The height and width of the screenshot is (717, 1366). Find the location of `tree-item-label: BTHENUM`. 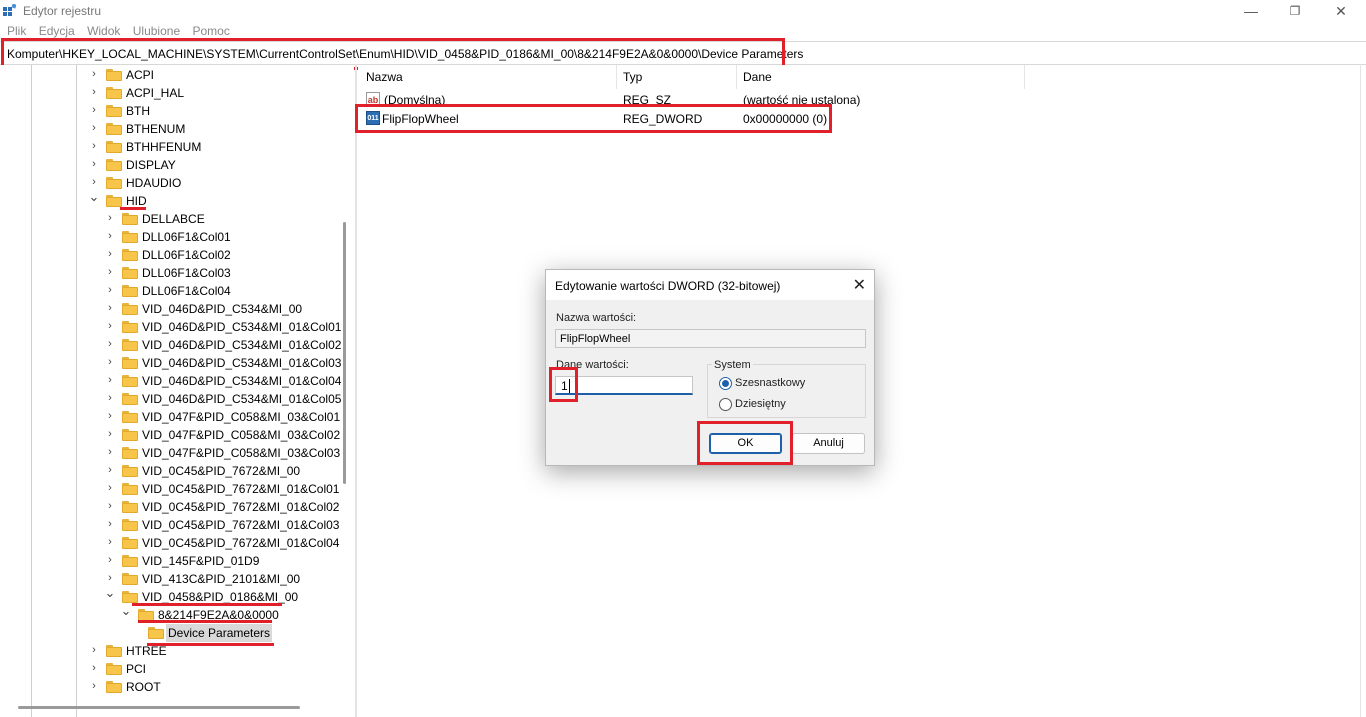

tree-item-label: BTHENUM is located at coordinates (156, 129).